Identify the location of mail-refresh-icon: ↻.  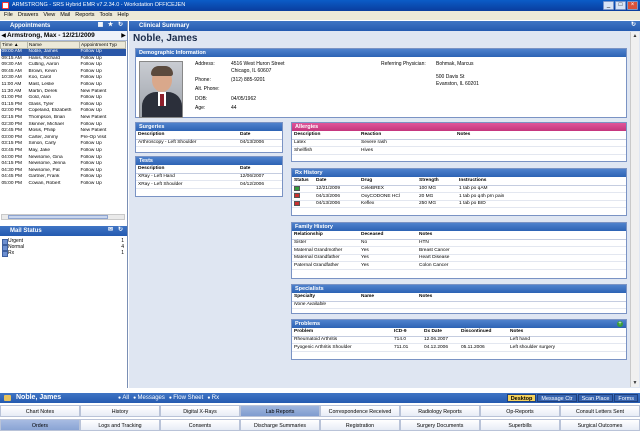
(120, 230).